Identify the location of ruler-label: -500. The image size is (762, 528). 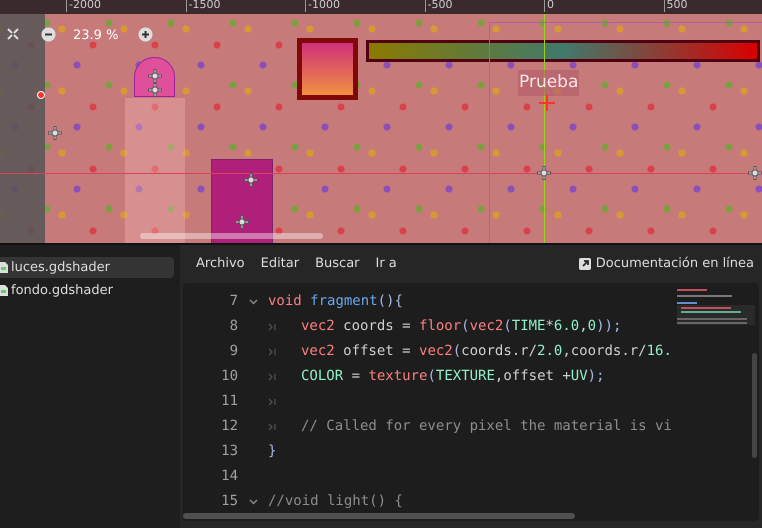
(438, 6).